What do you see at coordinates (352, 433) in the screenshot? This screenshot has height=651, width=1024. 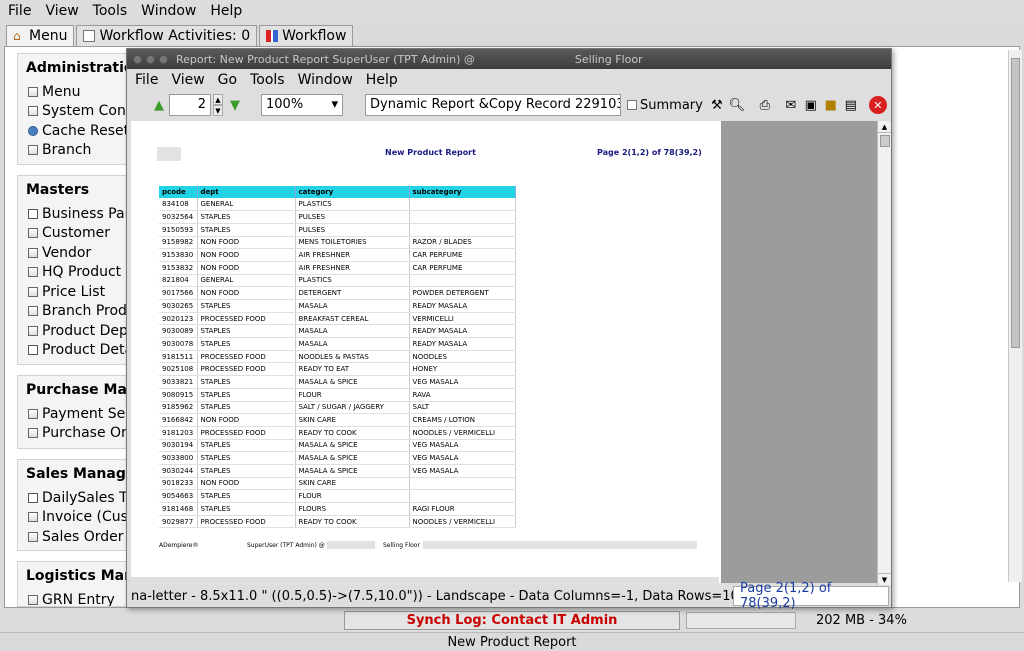 I see `table-cell-category: READY TO COOK` at bounding box center [352, 433].